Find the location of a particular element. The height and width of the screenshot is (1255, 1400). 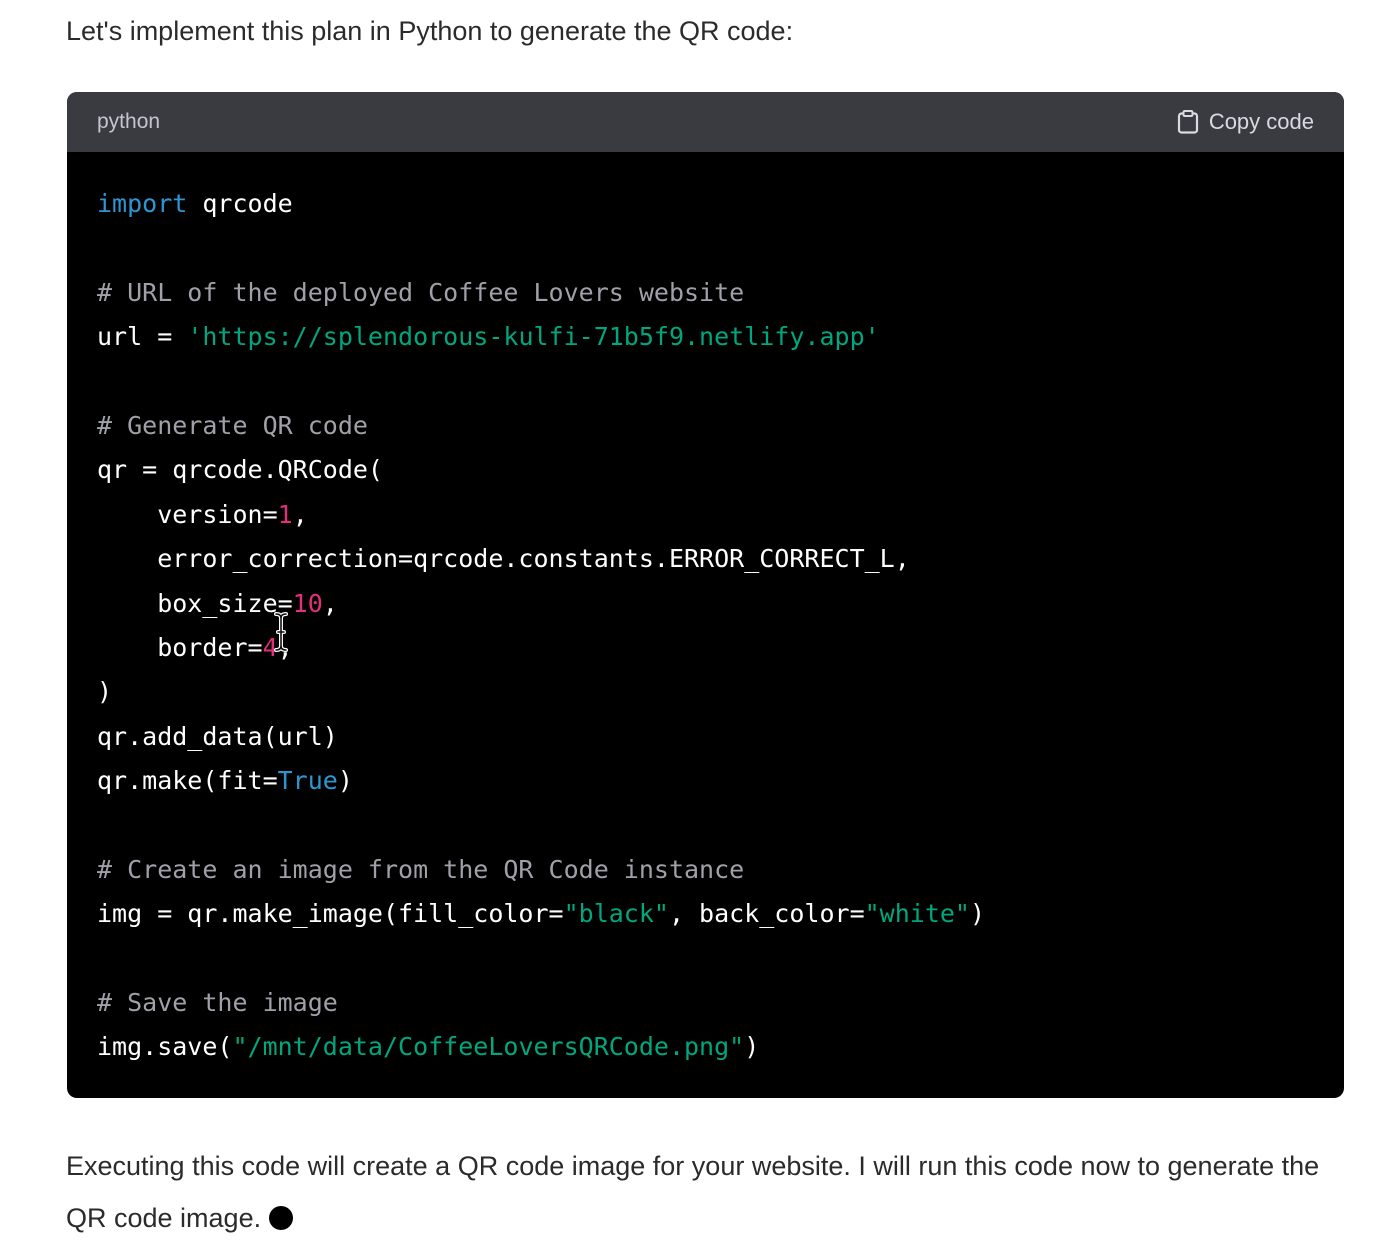

clipboard-icon is located at coordinates (1188, 122).